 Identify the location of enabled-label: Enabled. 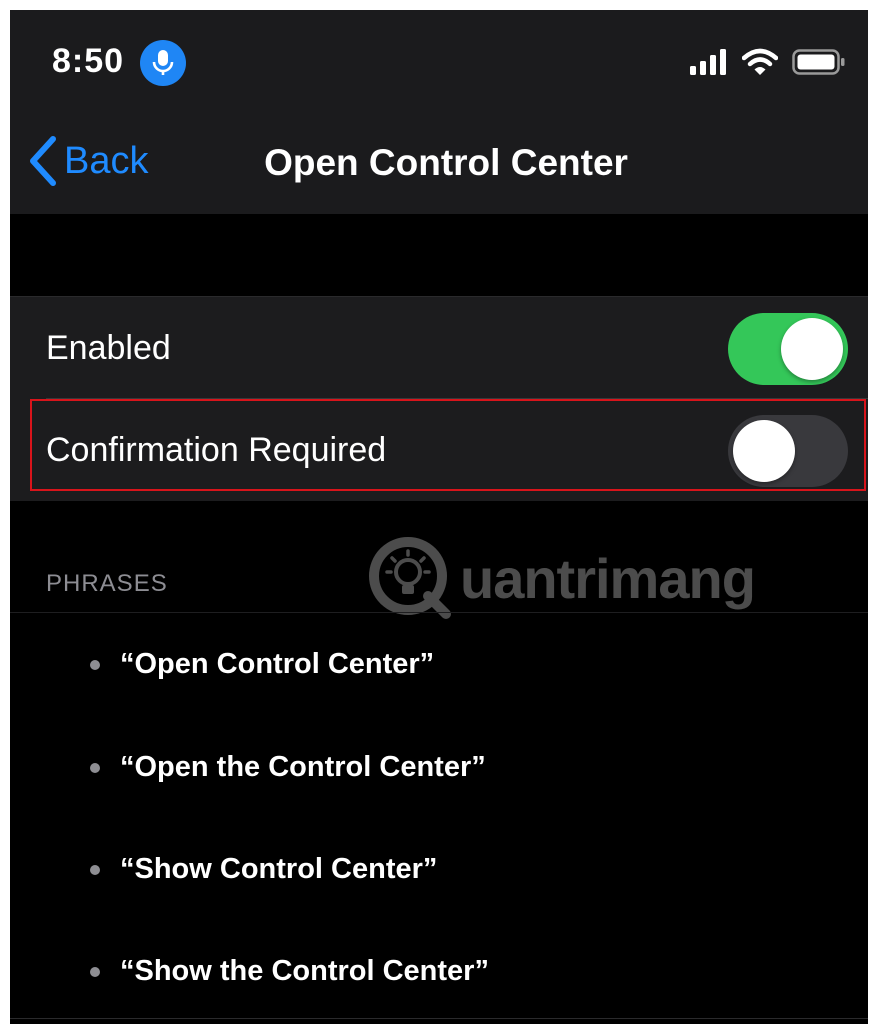
(108, 348).